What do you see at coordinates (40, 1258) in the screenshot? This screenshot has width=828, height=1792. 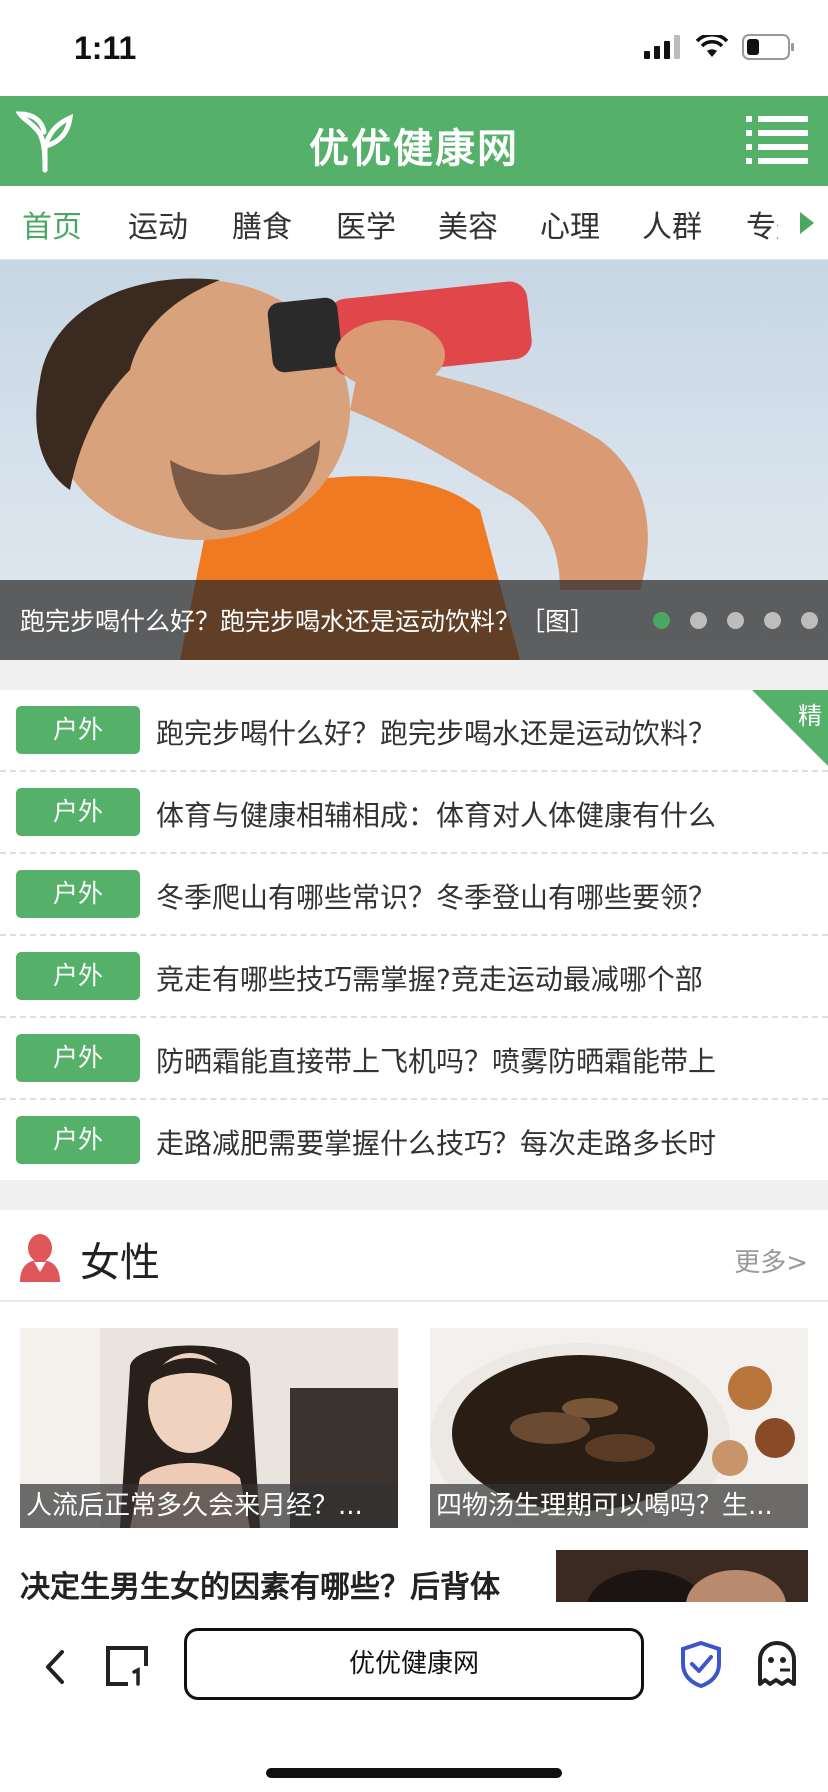 I see `woman-icon` at bounding box center [40, 1258].